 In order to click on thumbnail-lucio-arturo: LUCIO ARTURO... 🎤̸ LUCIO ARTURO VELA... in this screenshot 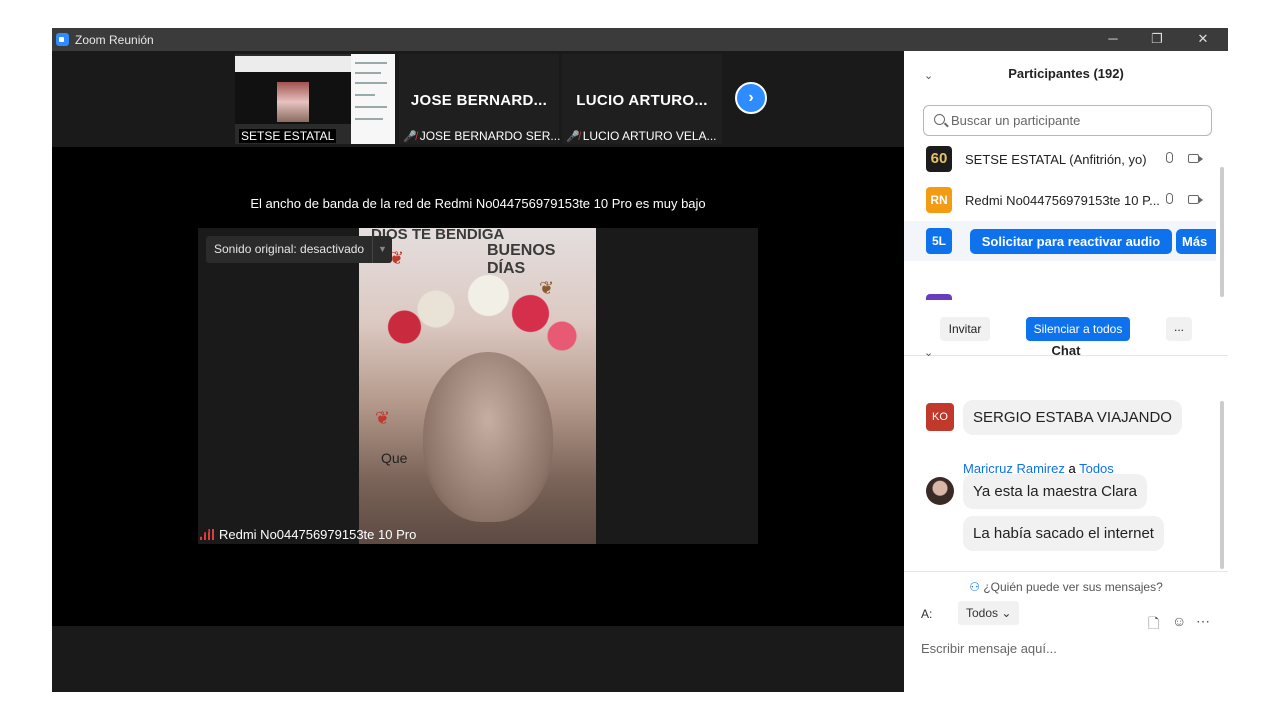, I will do `click(642, 99)`.